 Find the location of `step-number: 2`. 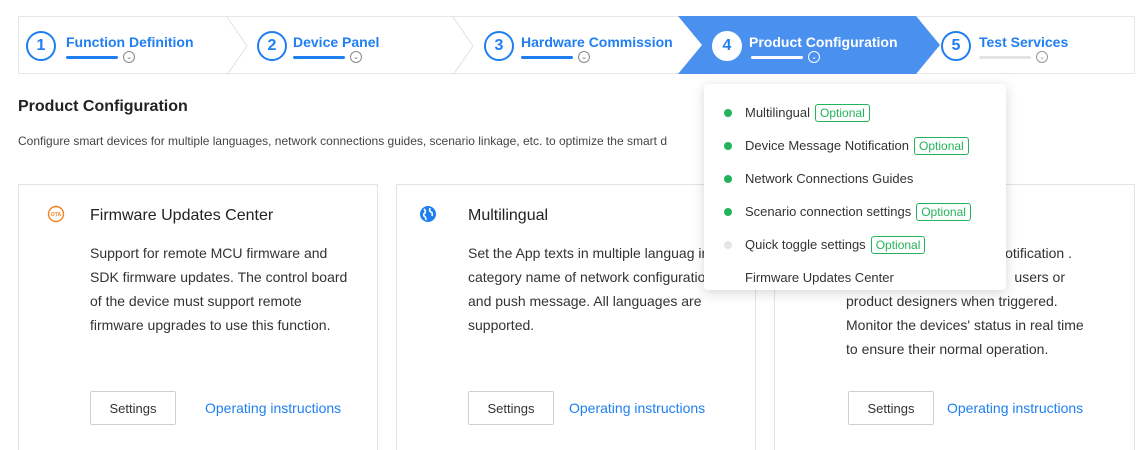

step-number: 2 is located at coordinates (272, 46).